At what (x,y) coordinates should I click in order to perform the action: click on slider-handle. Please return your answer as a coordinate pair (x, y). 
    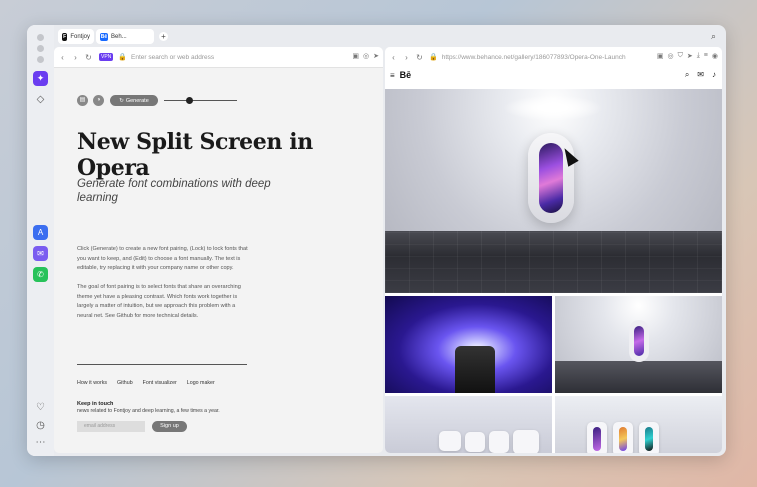
    Looking at the image, I should click on (189, 100).